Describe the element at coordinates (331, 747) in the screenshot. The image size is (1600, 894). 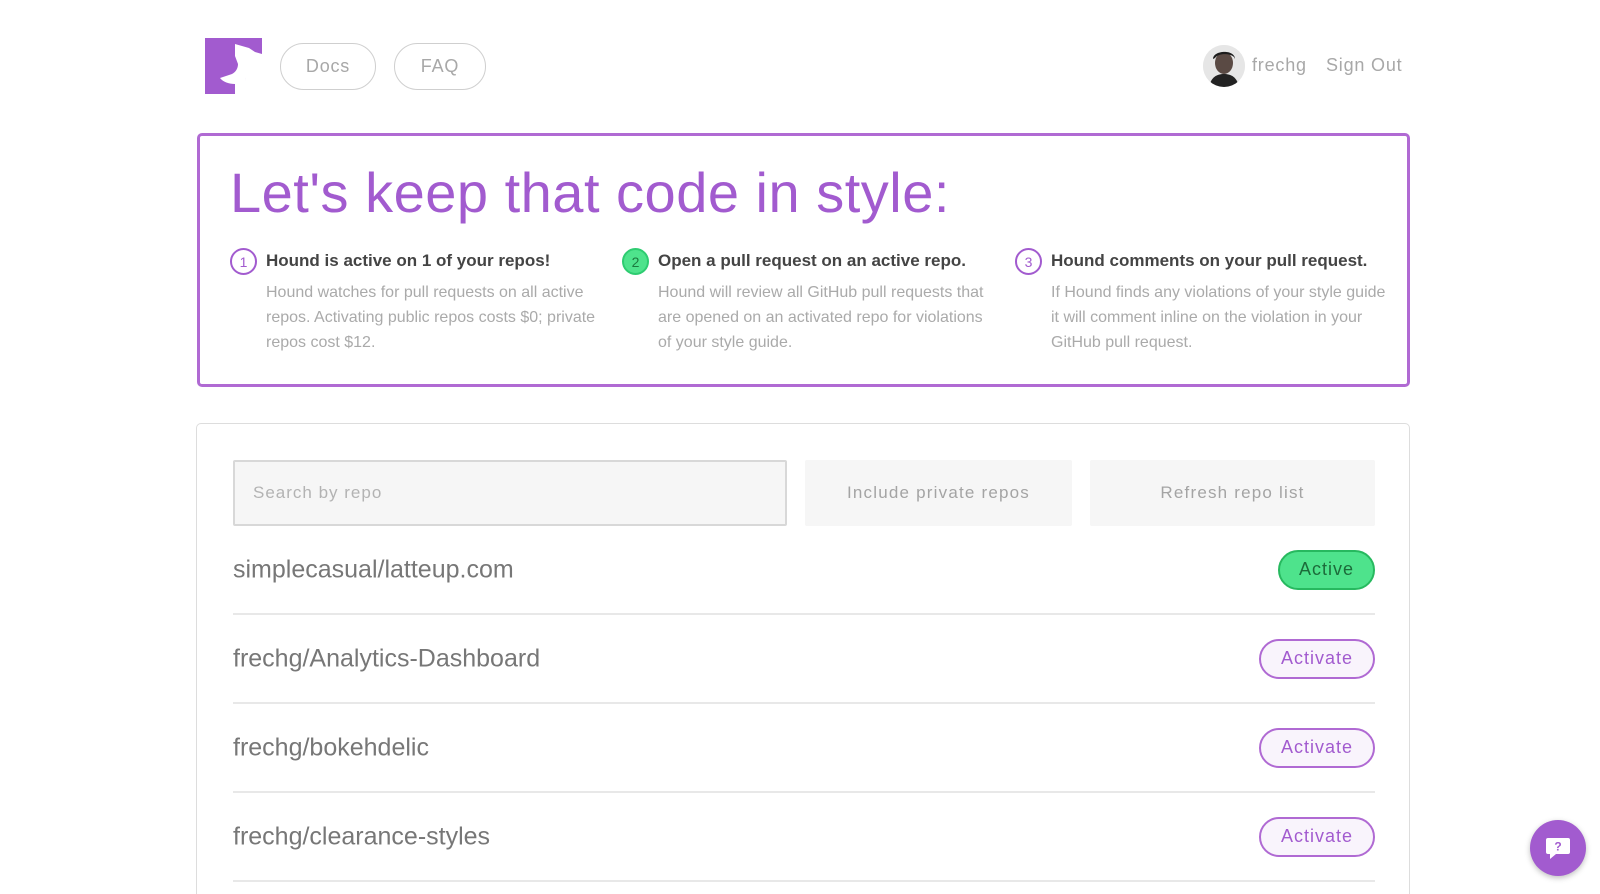
I see `repo-name: frechg/bokehdelic` at that location.